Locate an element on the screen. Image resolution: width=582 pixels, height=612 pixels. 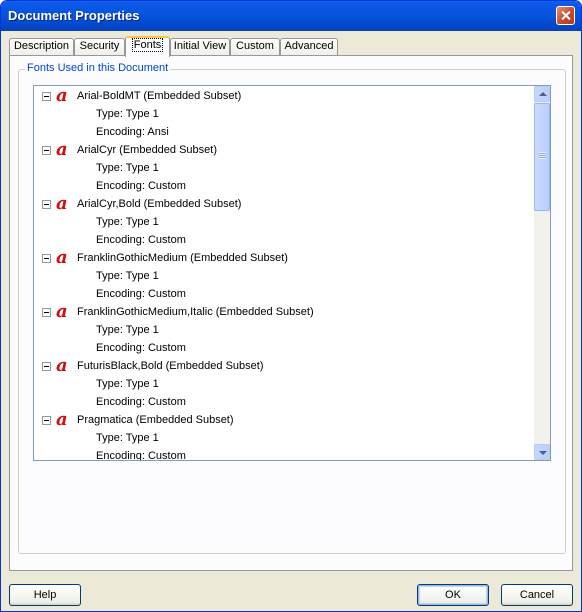
font-name: Pragmatica (Embedded Subset) is located at coordinates (155, 420).